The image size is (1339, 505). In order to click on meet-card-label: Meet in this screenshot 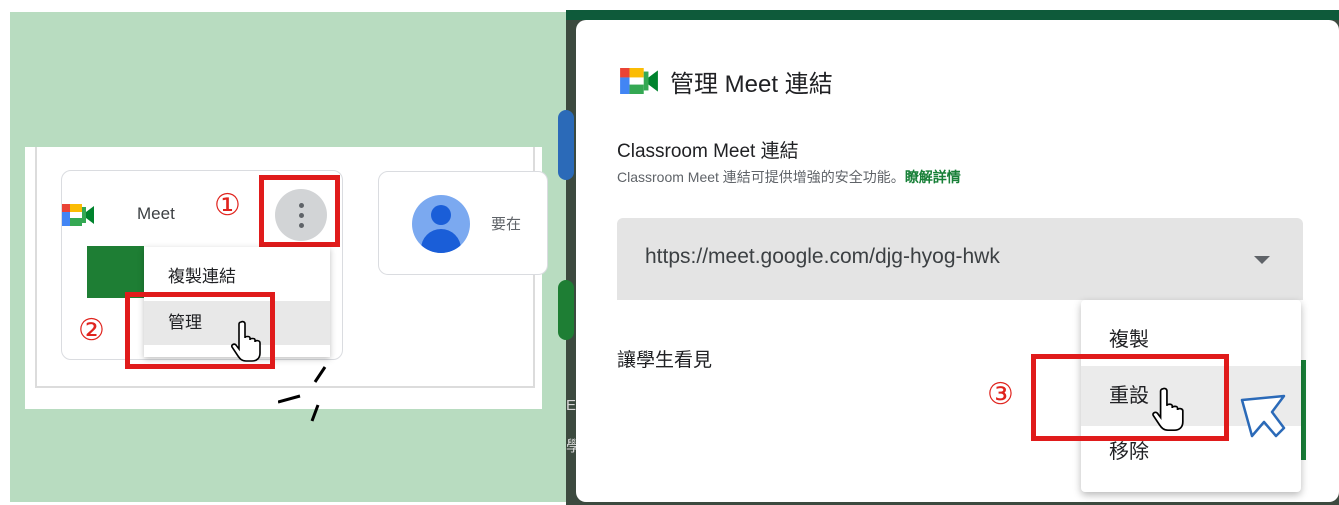, I will do `click(156, 213)`.